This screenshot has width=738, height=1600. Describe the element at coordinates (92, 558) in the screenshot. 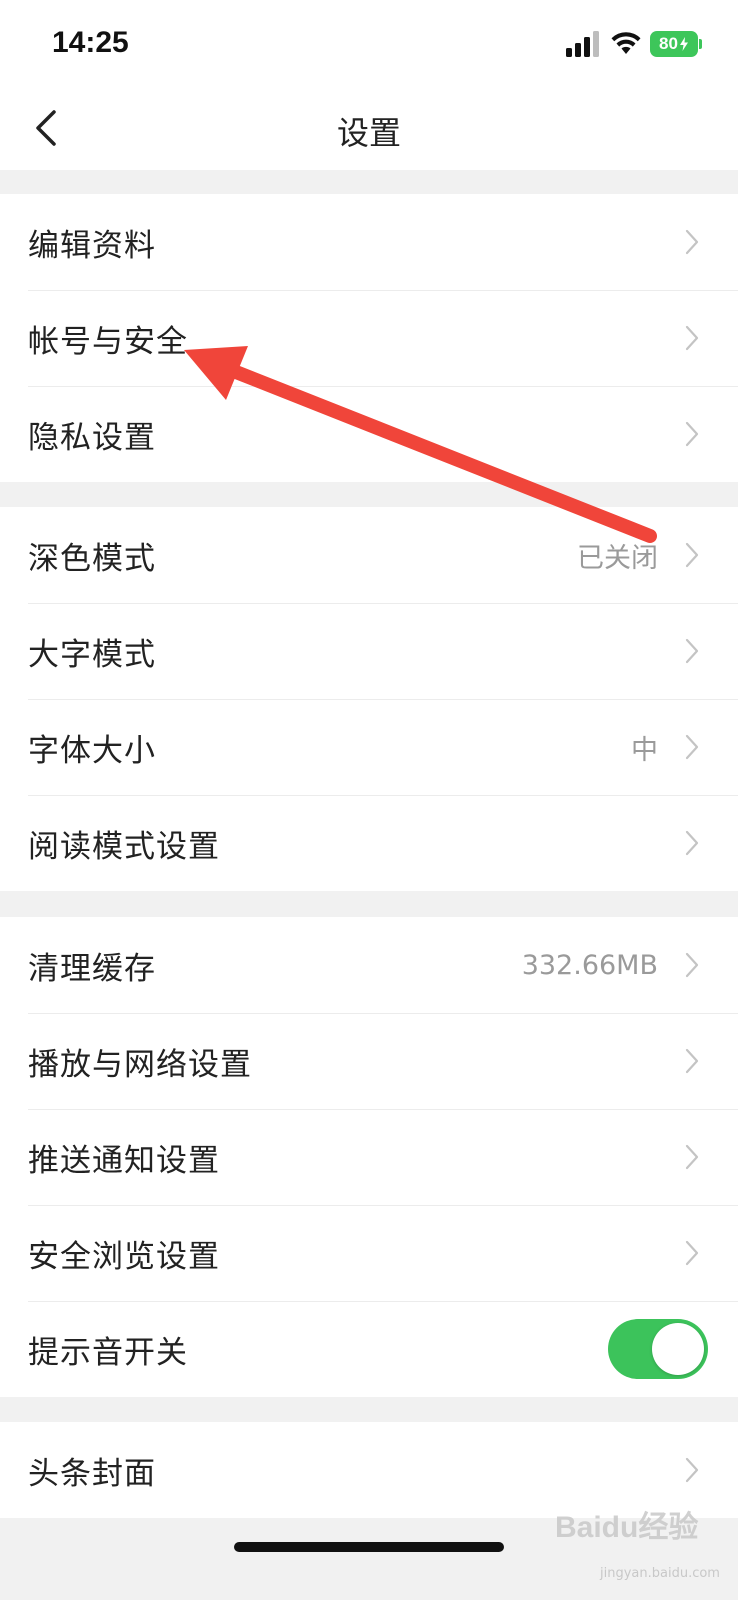

I see `row-label: 深色模式` at that location.